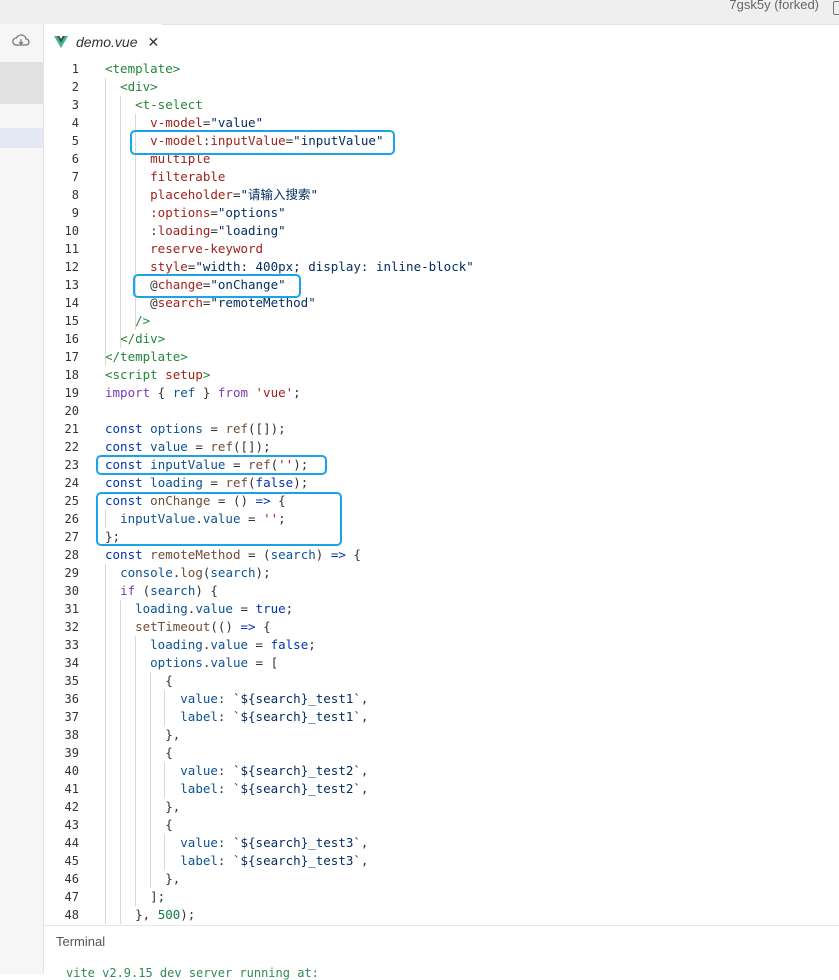  I want to click on code-line: 11 reserve-keyword, so click(441, 249).